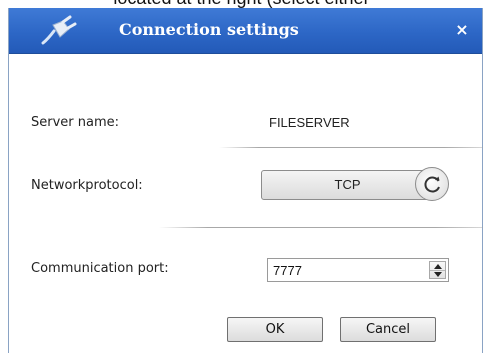 The height and width of the screenshot is (353, 483). Describe the element at coordinates (87, 185) in the screenshot. I see `network-protocol-label: Networkprotocol:` at that location.